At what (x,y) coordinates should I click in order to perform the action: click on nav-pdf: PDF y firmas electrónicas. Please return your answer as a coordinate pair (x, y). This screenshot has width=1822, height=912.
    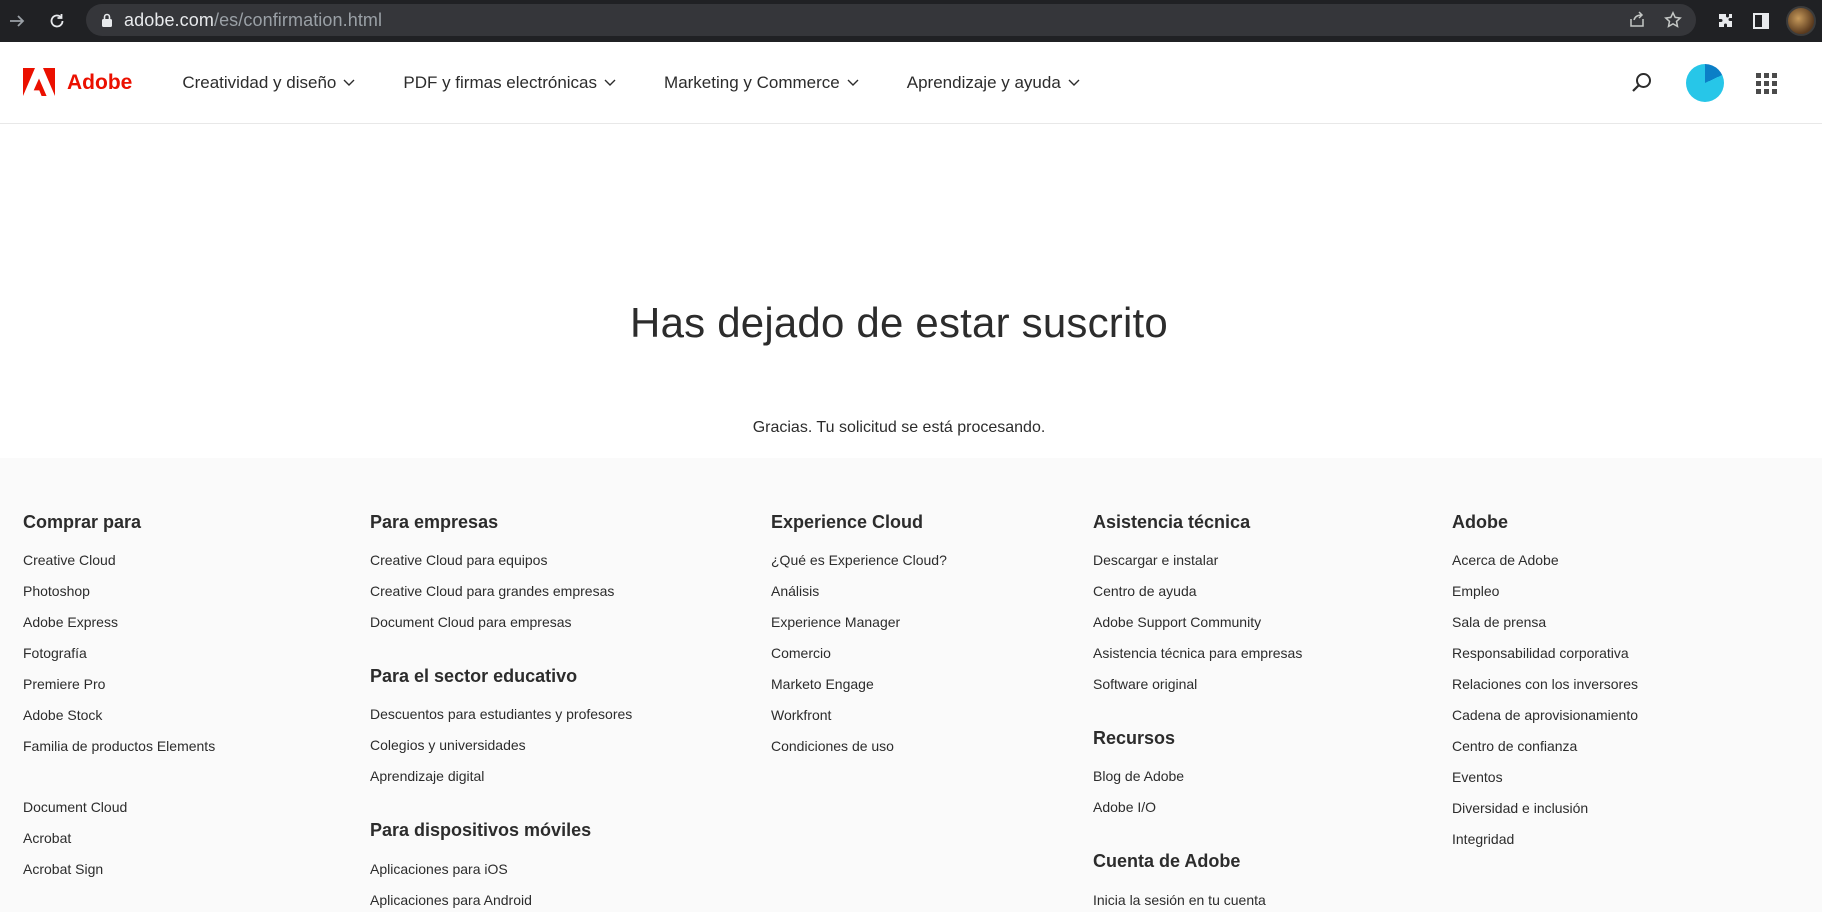
    Looking at the image, I should click on (509, 83).